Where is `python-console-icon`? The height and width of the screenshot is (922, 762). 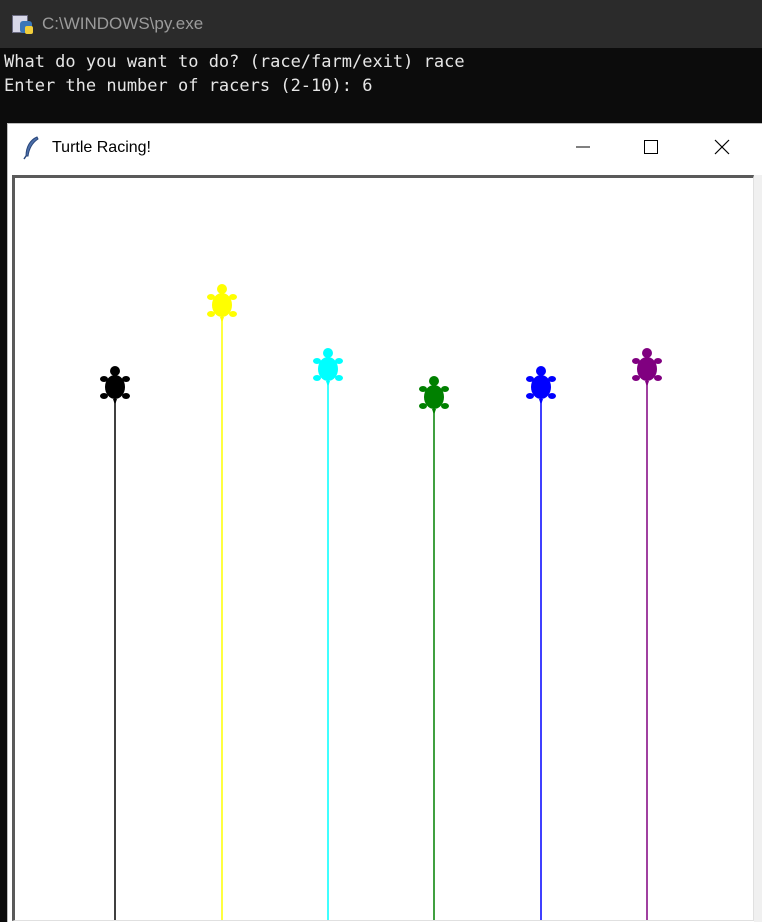
python-console-icon is located at coordinates (23, 24).